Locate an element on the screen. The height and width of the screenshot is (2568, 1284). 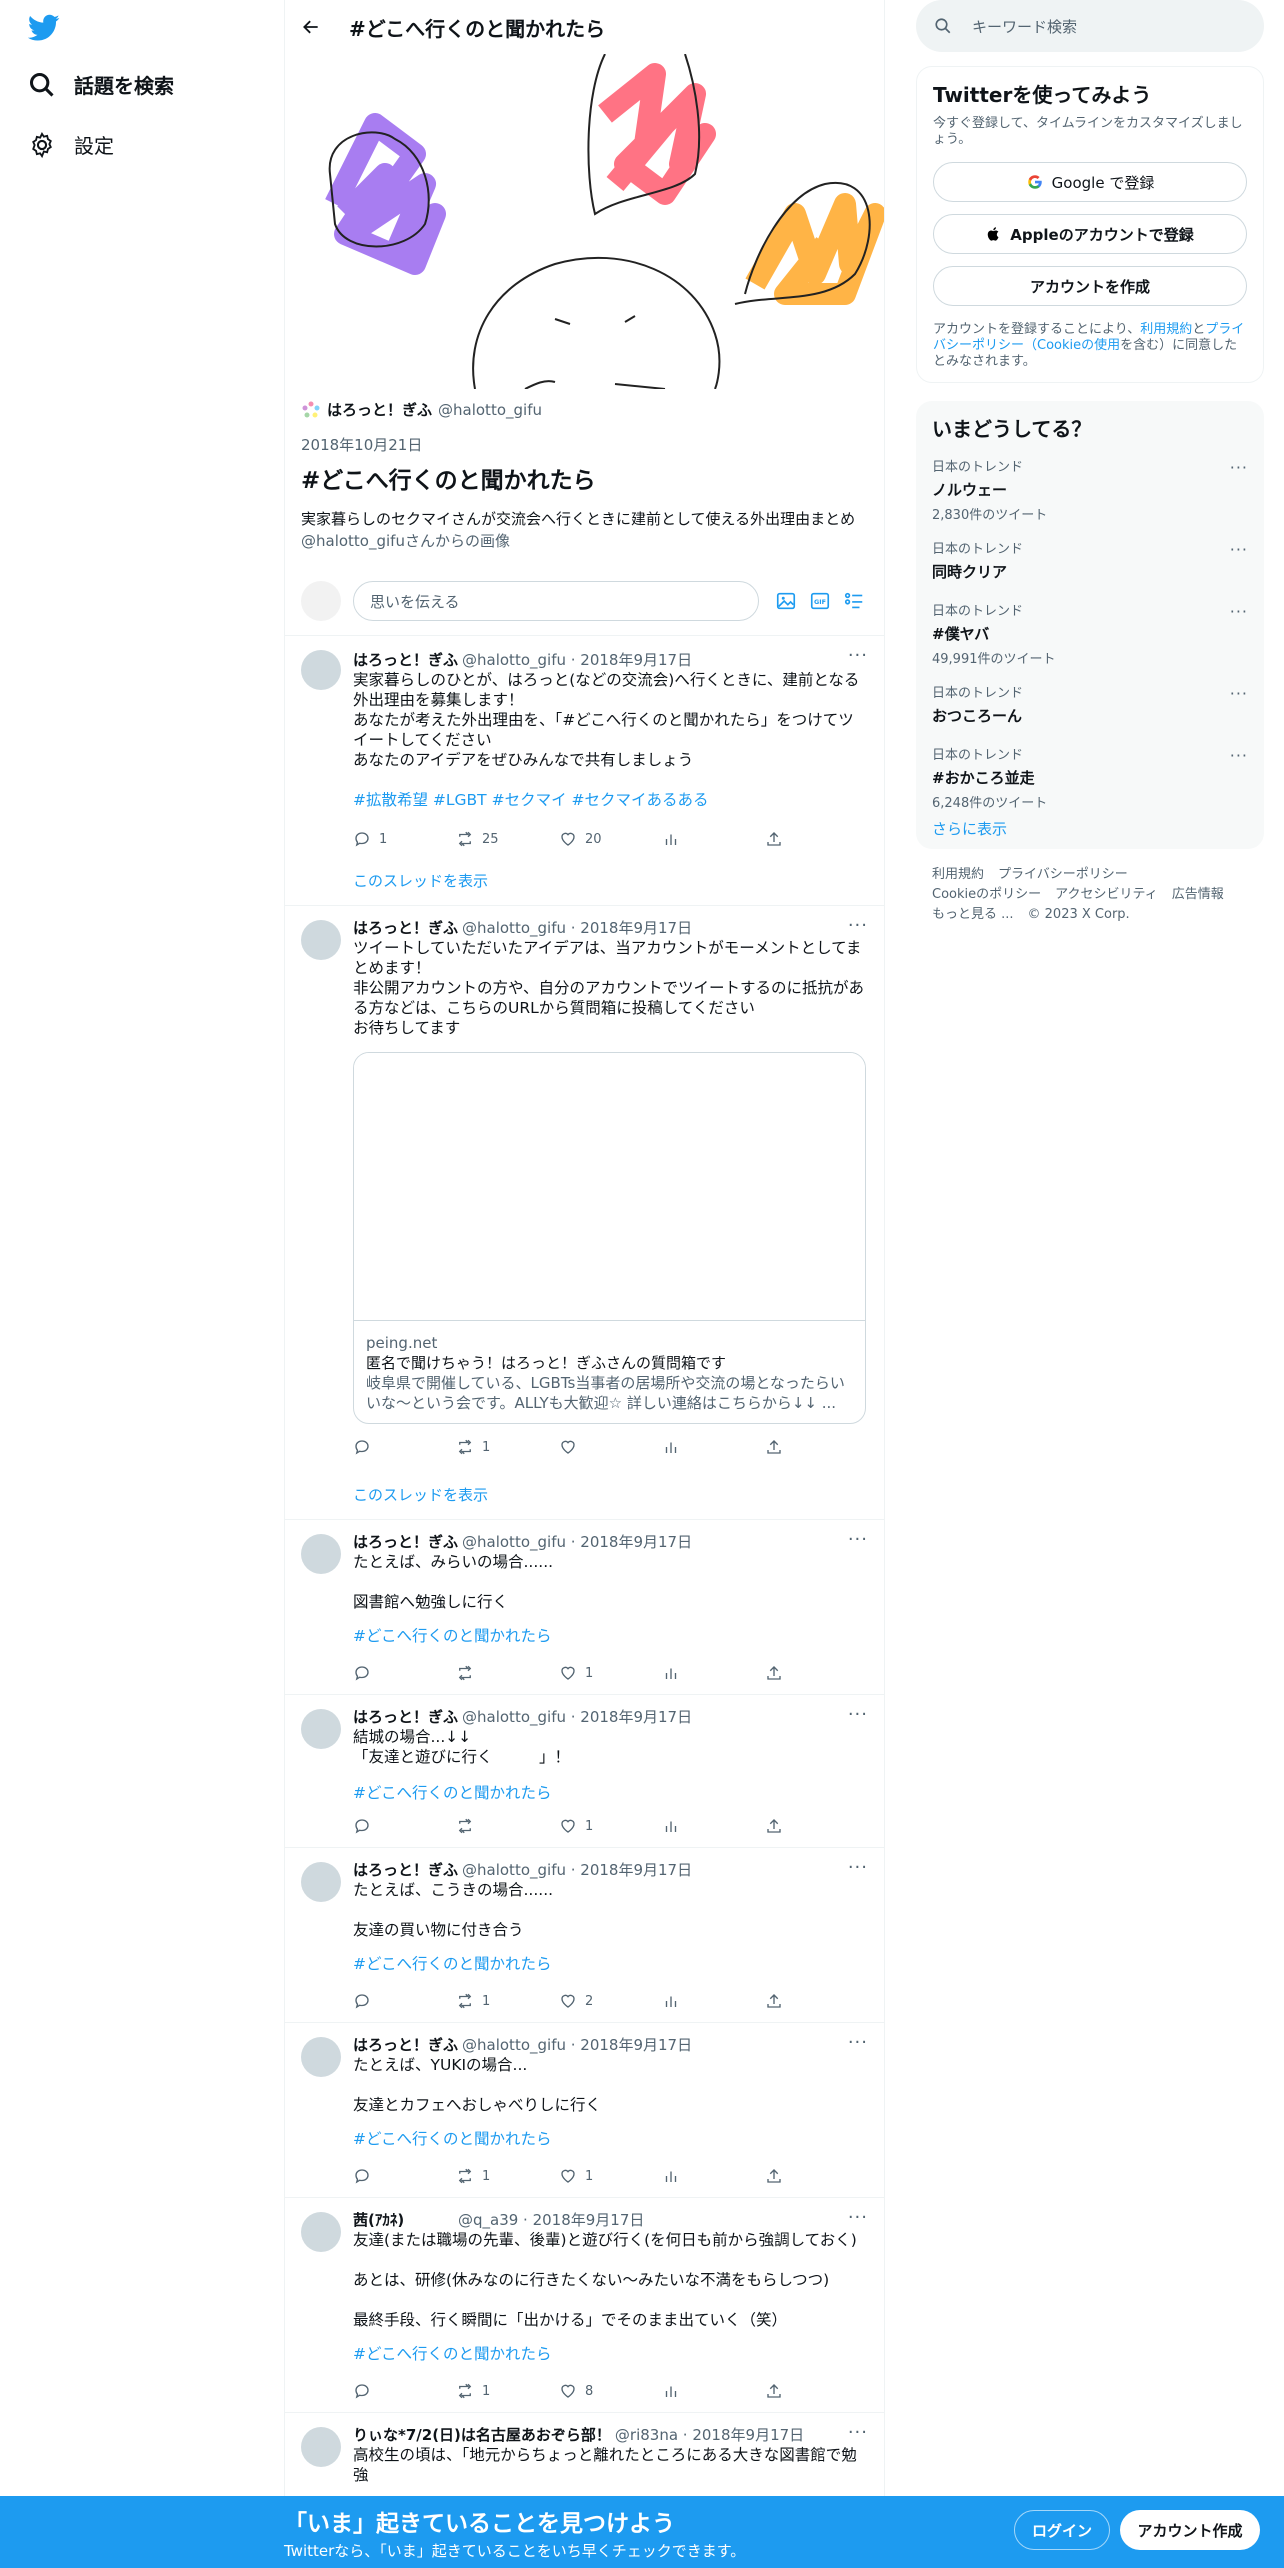
back-arrow-icon is located at coordinates (311, 27).